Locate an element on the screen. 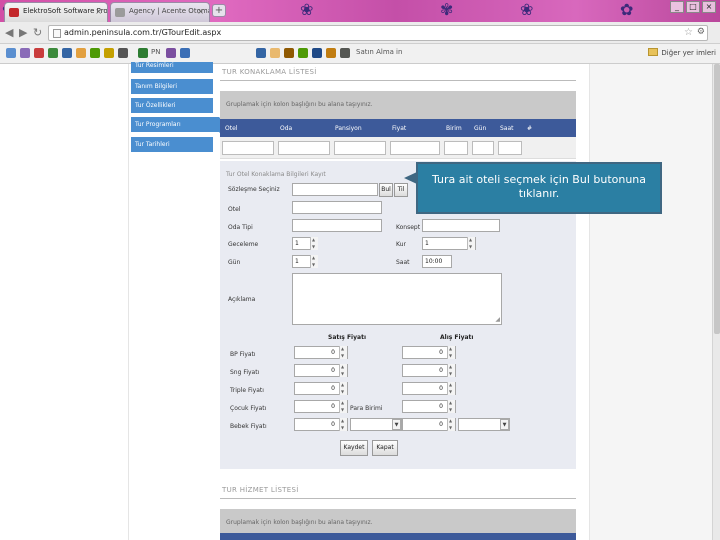  sidebar-item-tur-ozellikleri: Tur Özellikleri is located at coordinates (172, 106).